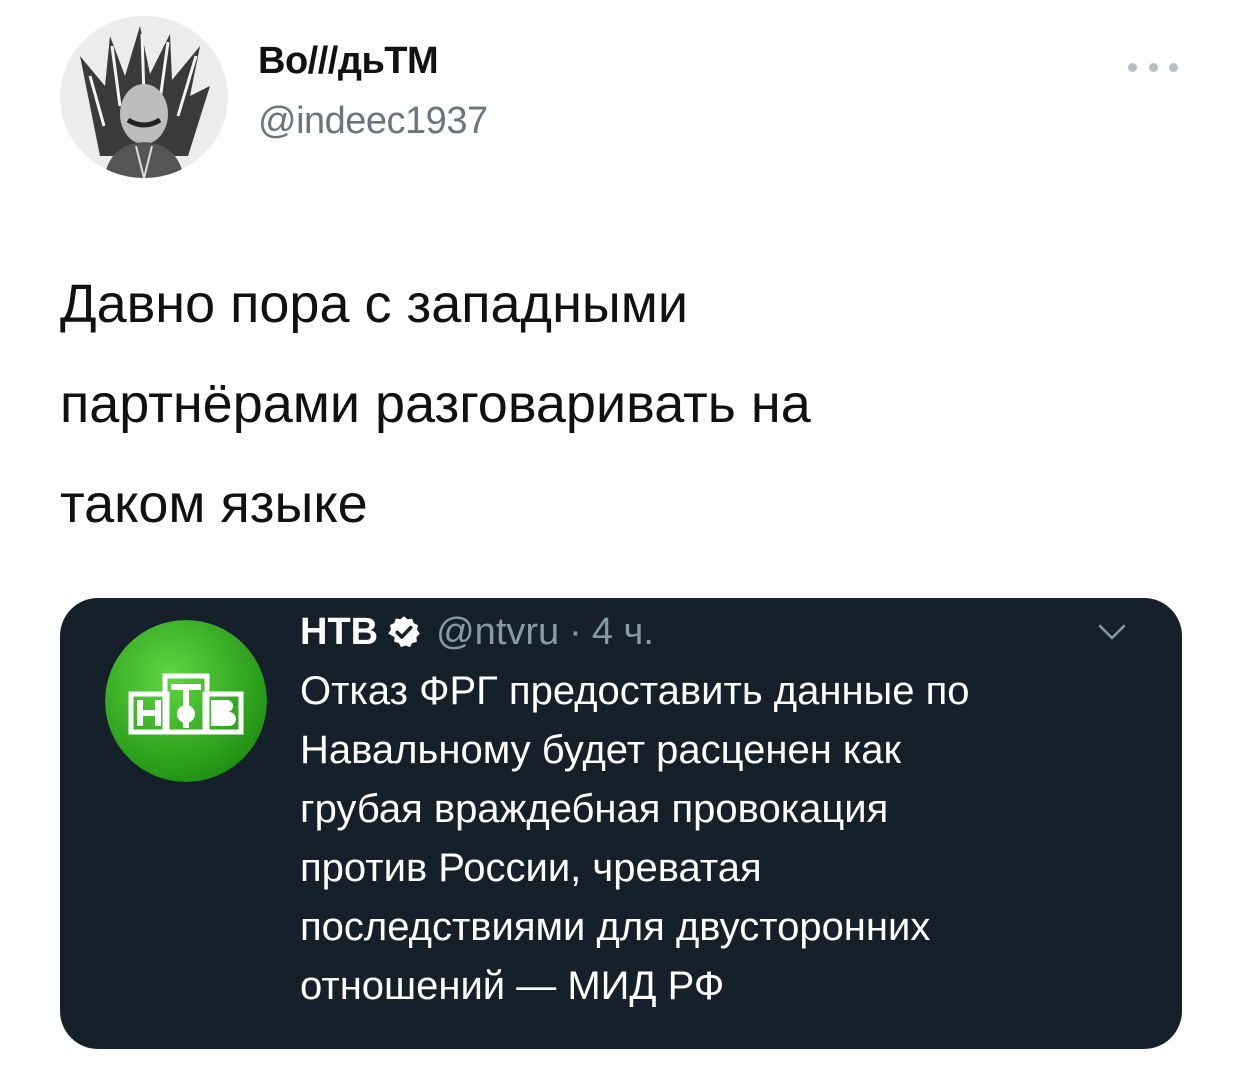 This screenshot has width=1242, height=1069. I want to click on author-display-name: Во///дьТМ, so click(348, 61).